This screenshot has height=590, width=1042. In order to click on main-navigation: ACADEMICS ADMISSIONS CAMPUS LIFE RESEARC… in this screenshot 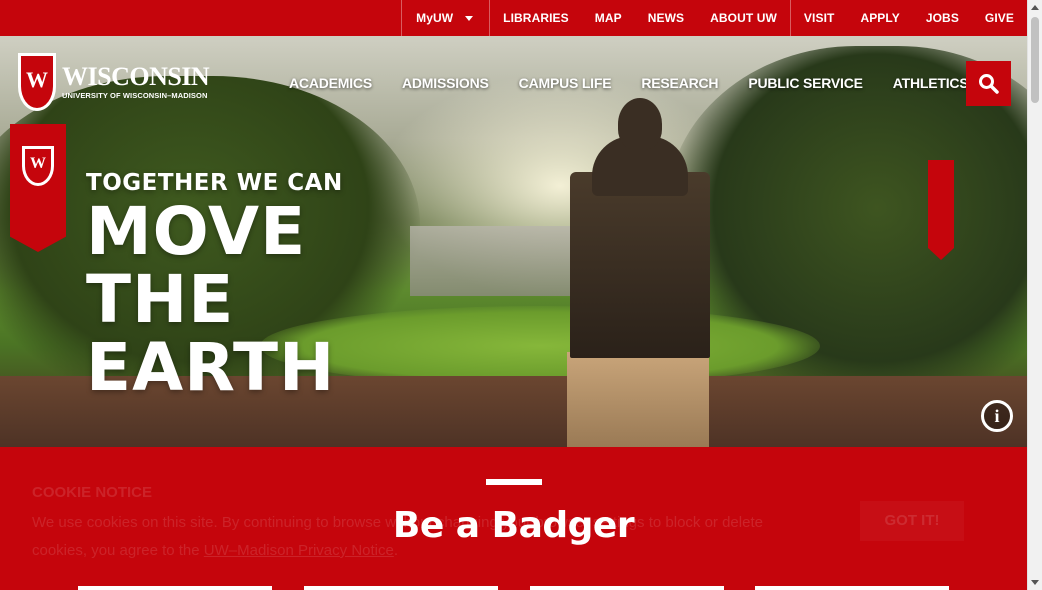, I will do `click(628, 83)`.